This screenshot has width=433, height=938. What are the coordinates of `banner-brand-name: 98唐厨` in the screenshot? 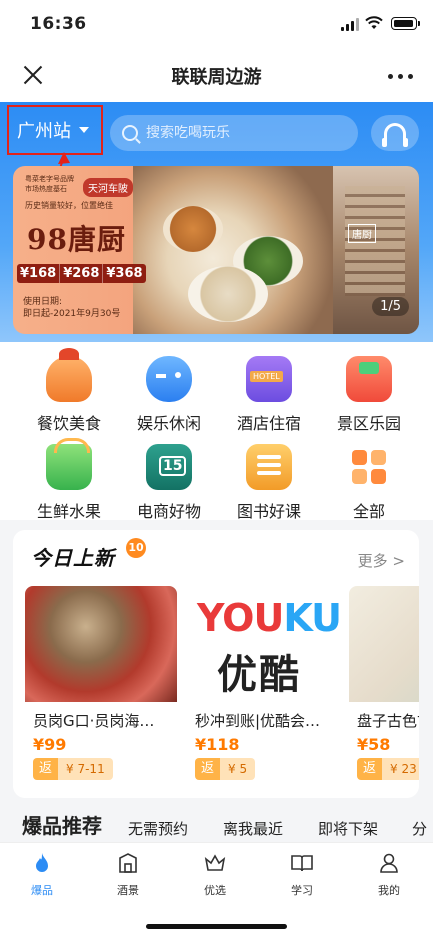 It's located at (76, 239).